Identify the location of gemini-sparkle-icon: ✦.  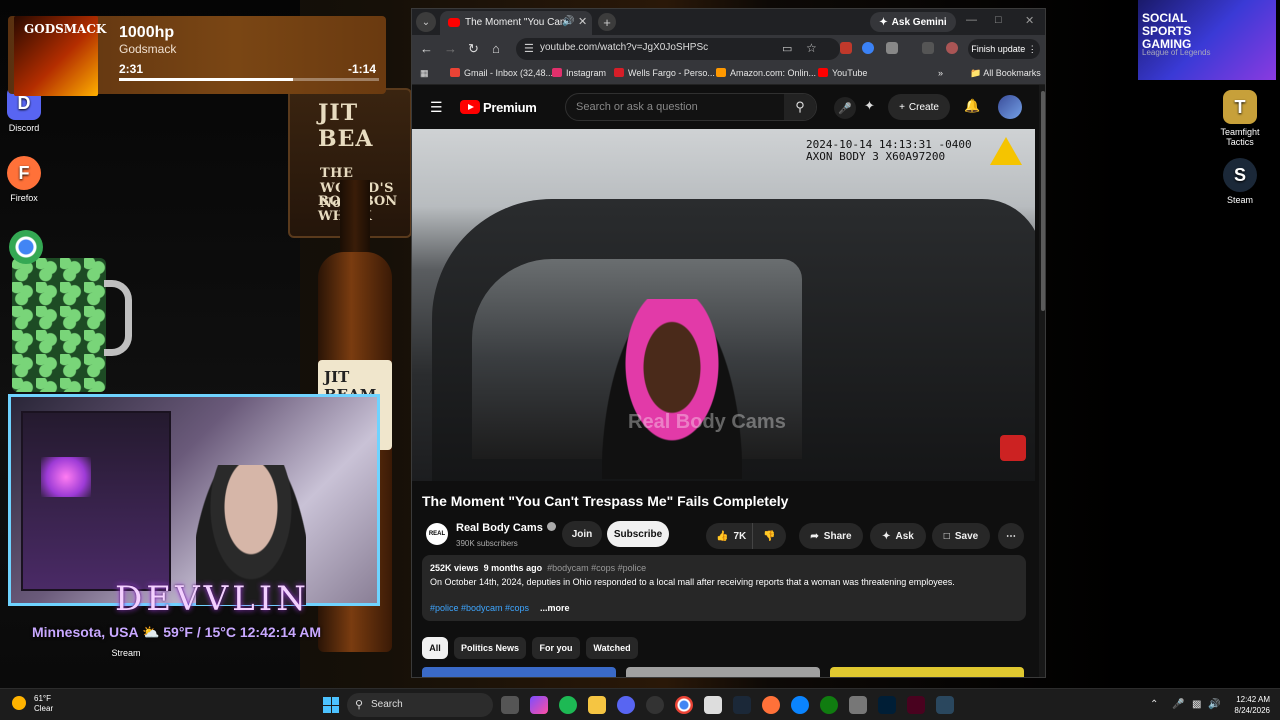
(869, 106).